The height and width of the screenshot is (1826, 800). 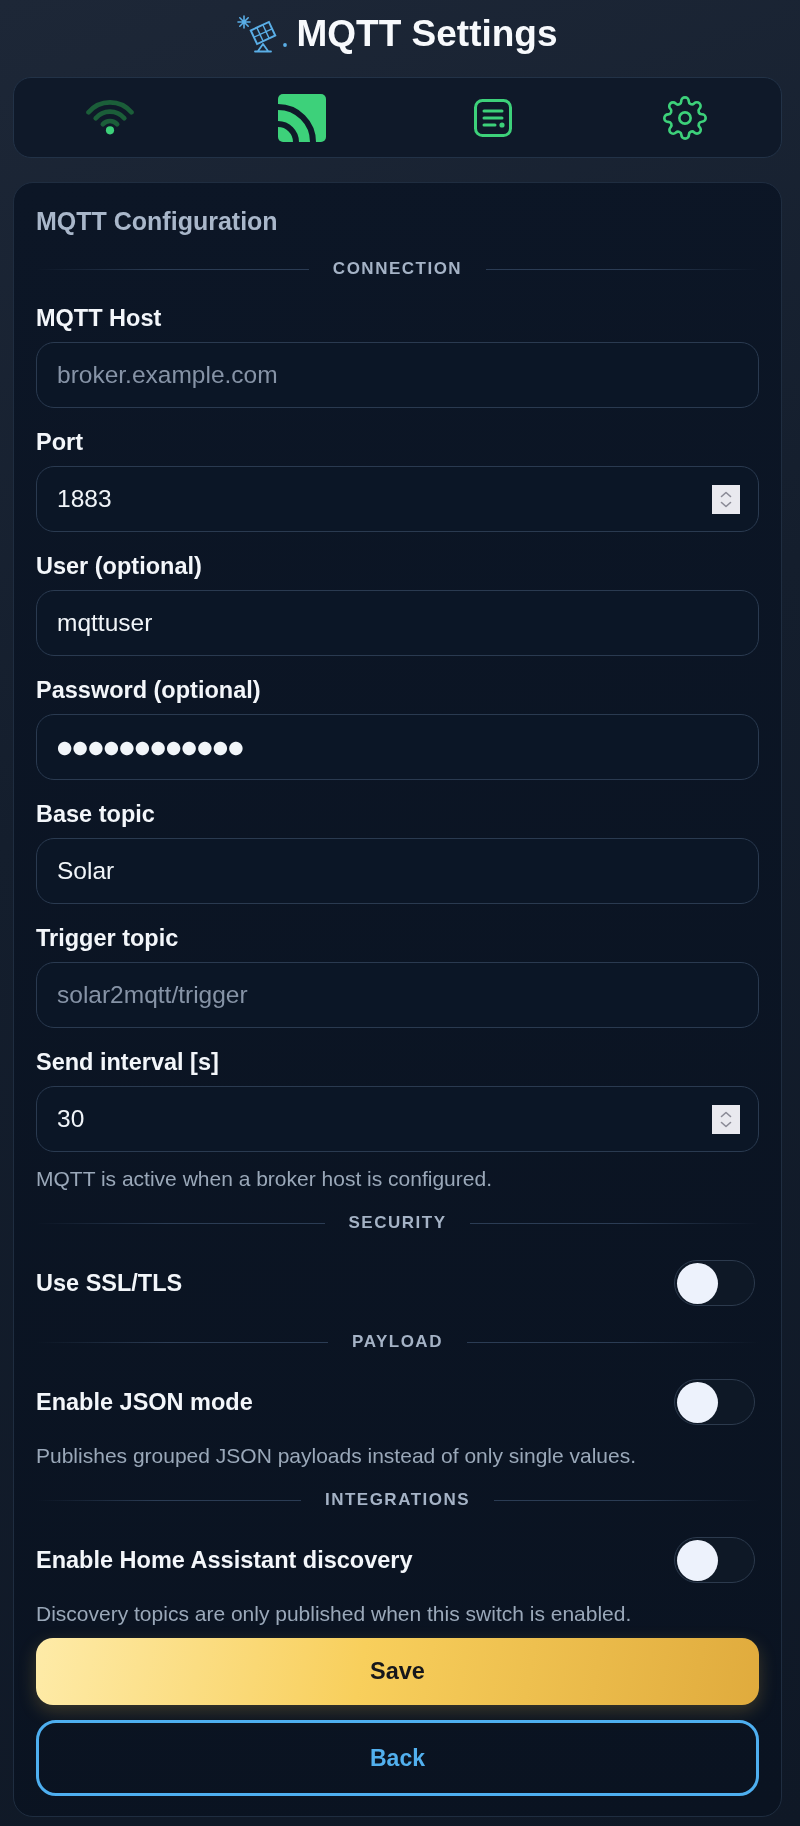 I want to click on field-label: Base topic, so click(x=96, y=814).